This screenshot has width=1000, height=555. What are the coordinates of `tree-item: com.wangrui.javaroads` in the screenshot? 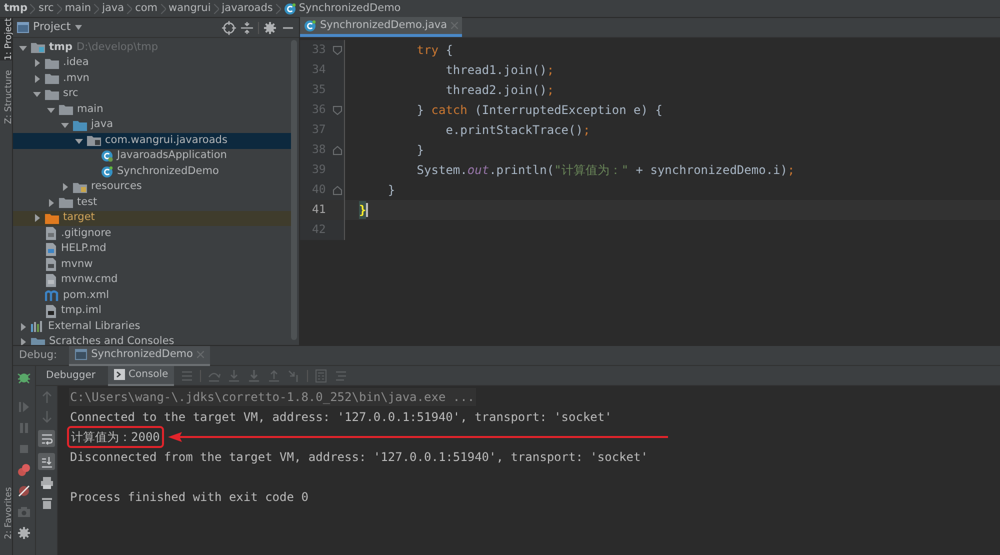 It's located at (152, 140).